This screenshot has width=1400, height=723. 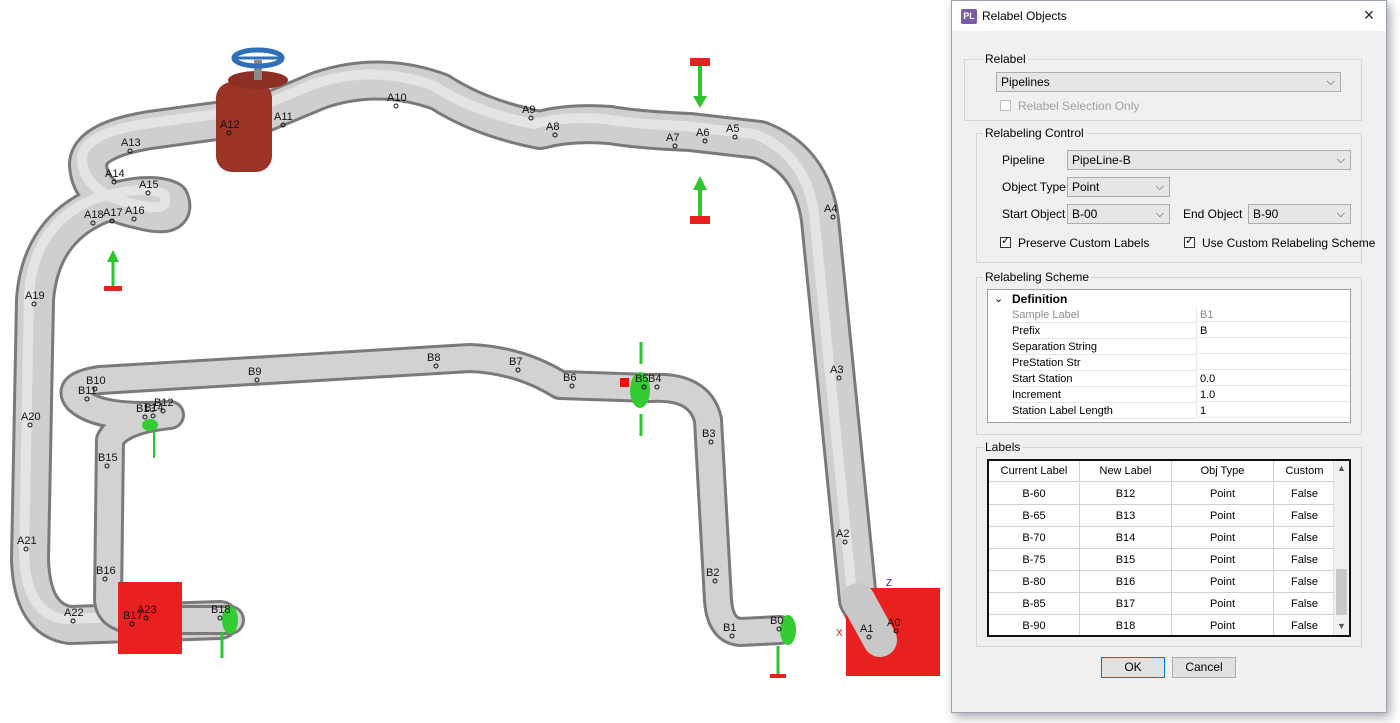 What do you see at coordinates (106, 571) in the screenshot?
I see `node-label: B16` at bounding box center [106, 571].